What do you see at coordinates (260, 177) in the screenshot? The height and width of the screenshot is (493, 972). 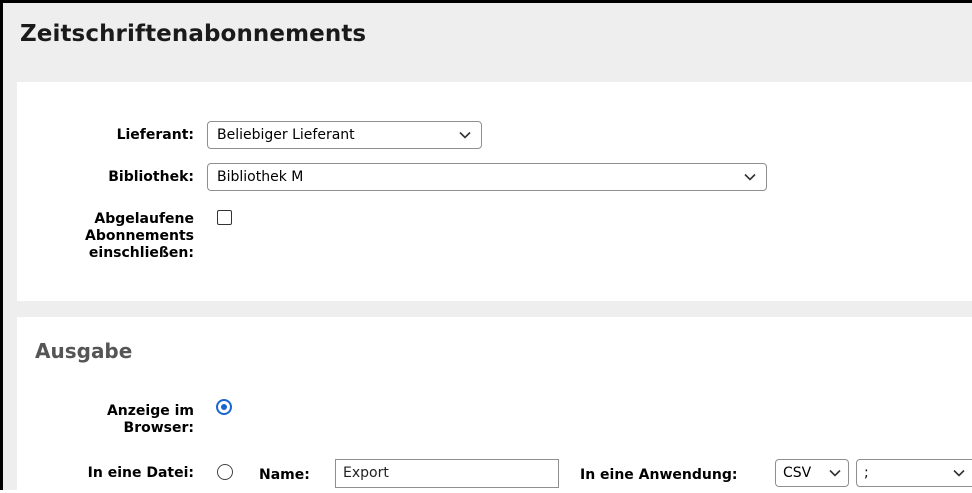 I see `library-select-value: Bibliothek M` at bounding box center [260, 177].